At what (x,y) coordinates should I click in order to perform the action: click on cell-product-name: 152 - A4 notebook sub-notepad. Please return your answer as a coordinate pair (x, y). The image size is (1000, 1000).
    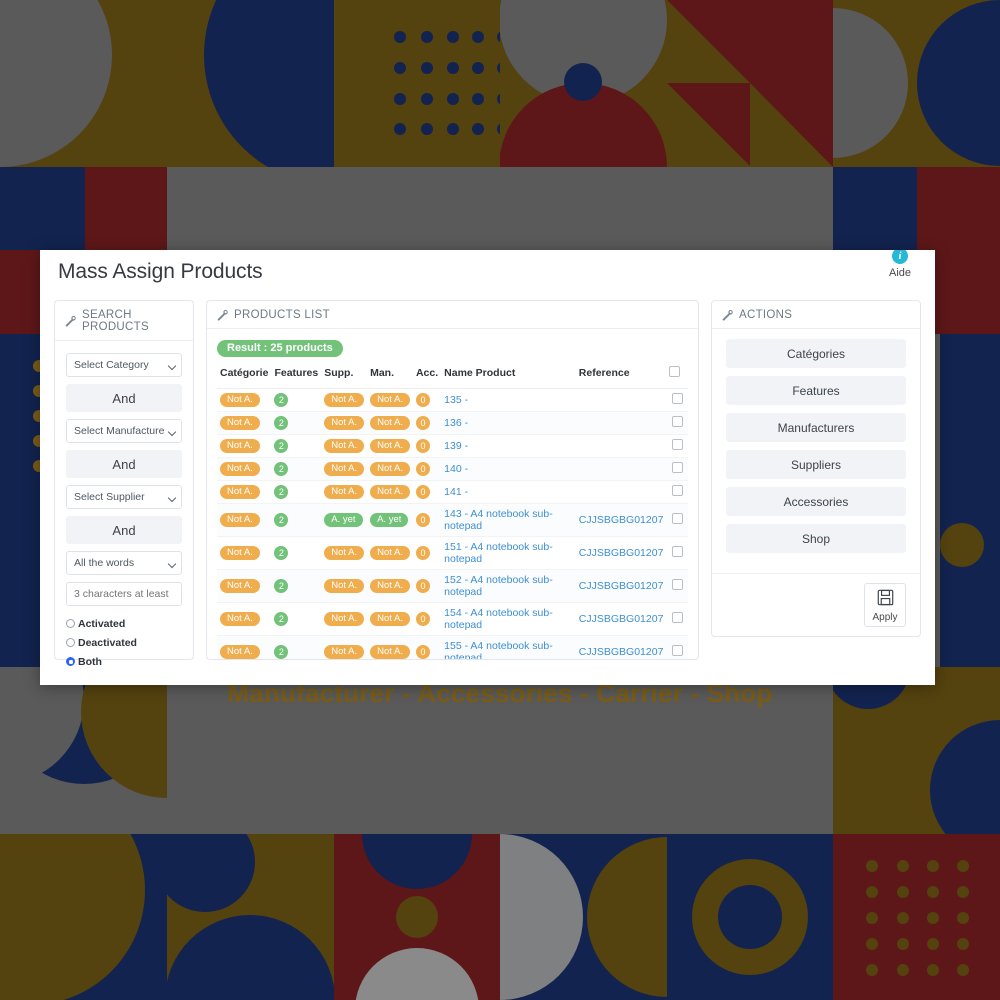
    Looking at the image, I should click on (508, 586).